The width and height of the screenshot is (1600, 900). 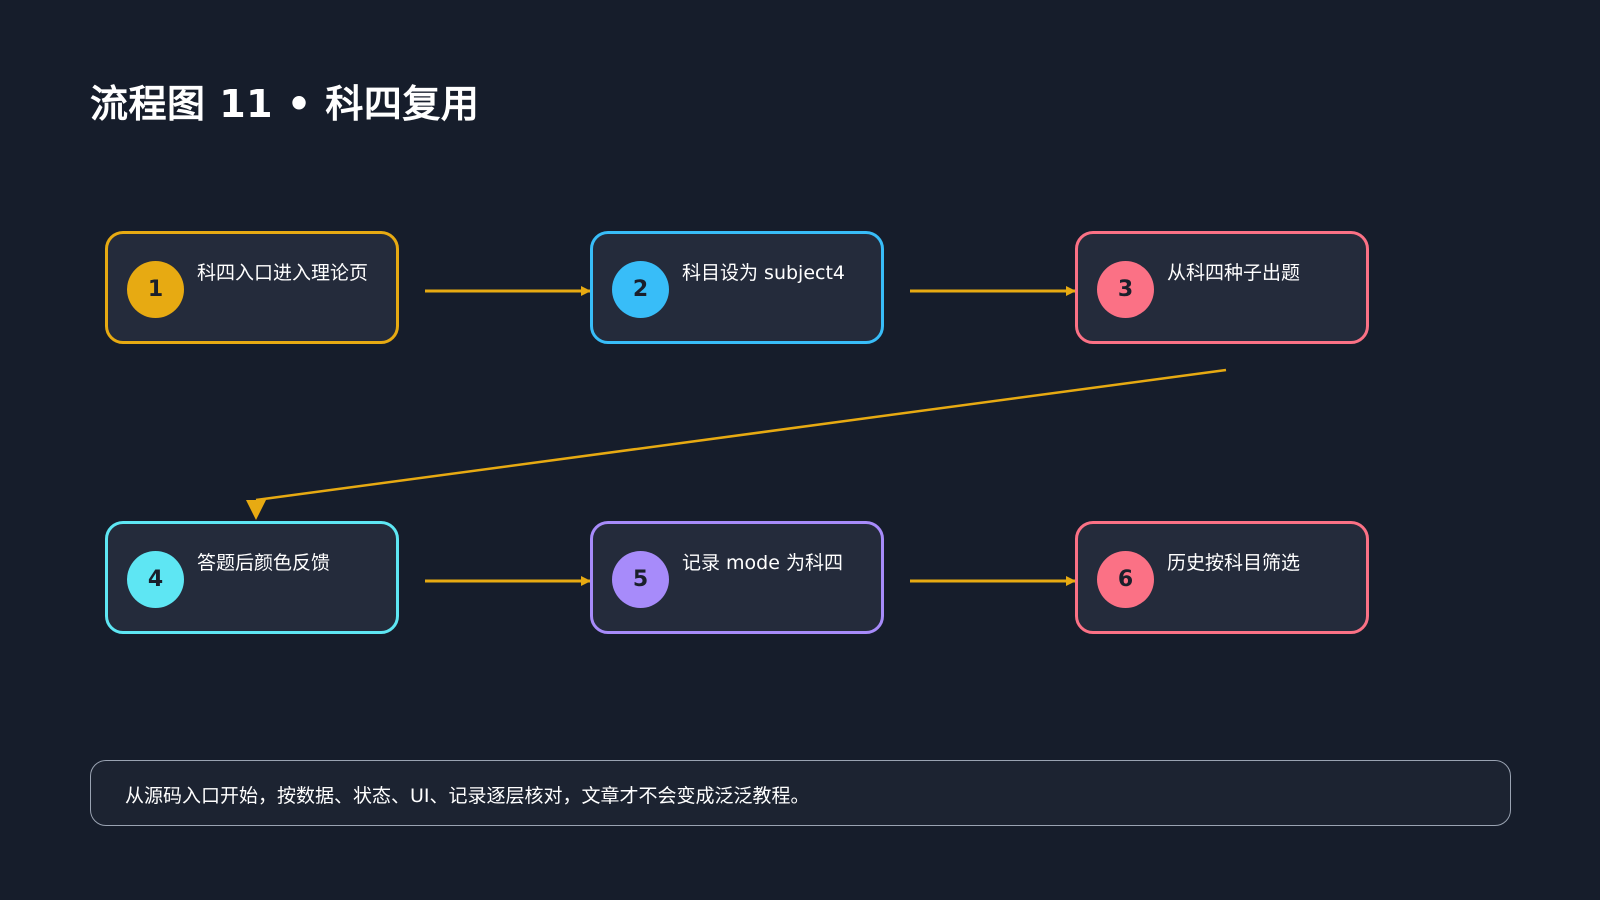 What do you see at coordinates (1222, 287) in the screenshot?
I see `step-node-3: 3 从科四种子出题` at bounding box center [1222, 287].